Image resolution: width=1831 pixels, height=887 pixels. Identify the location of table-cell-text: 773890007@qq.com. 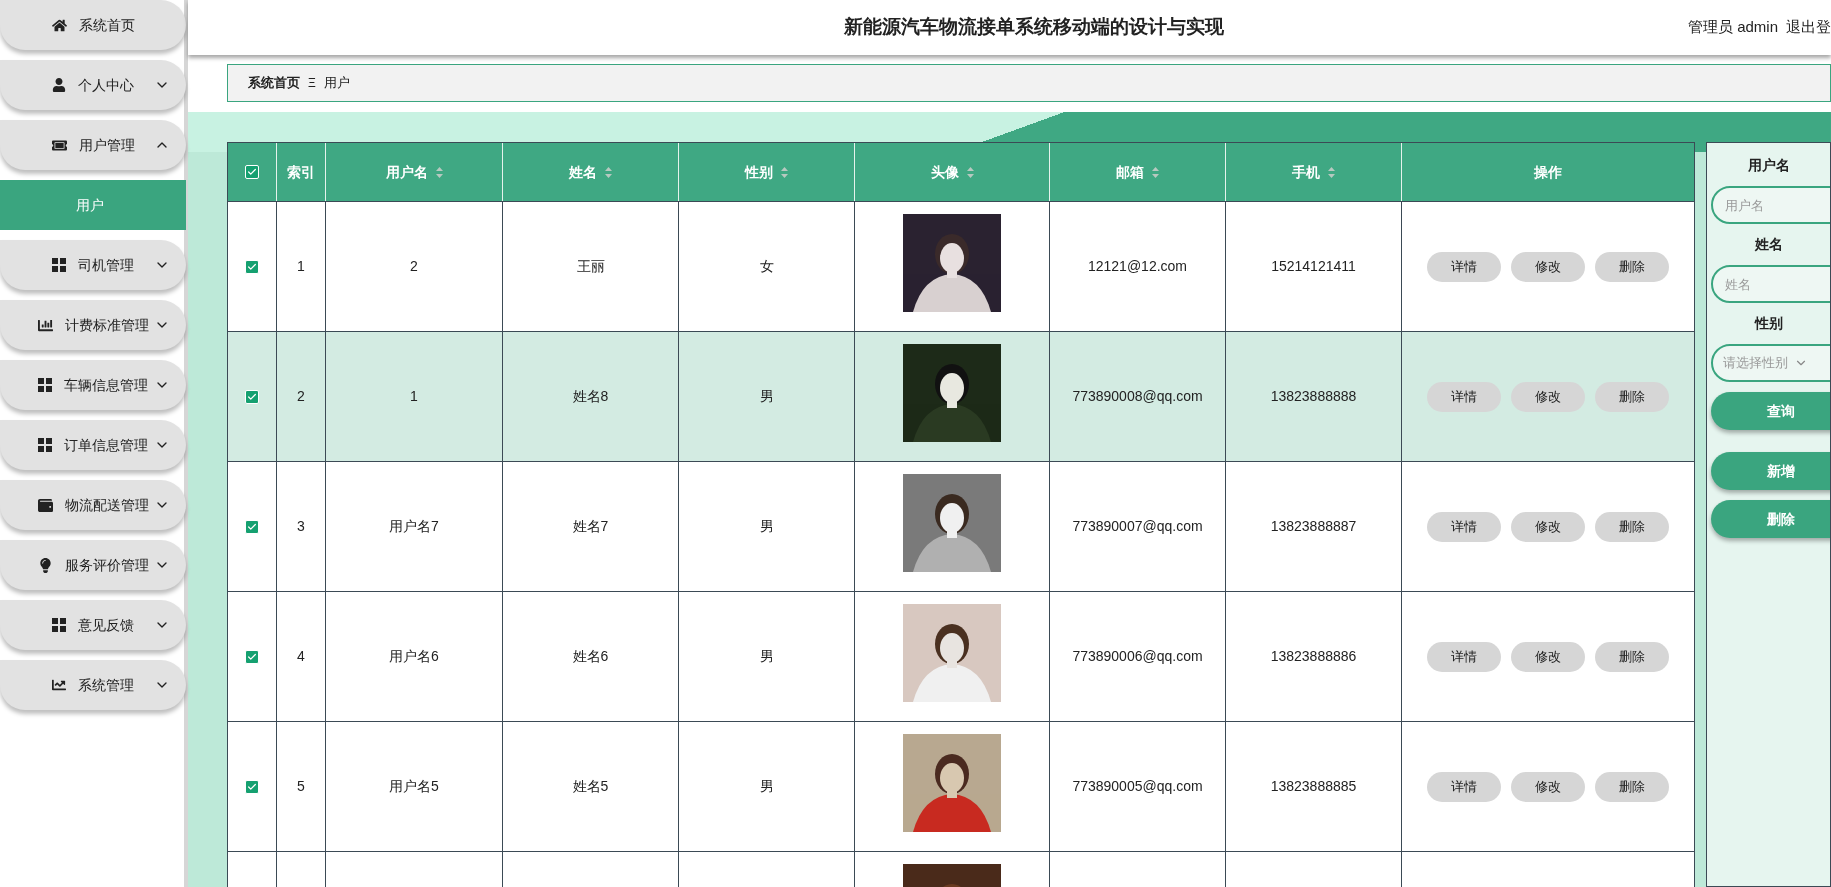
(1137, 526).